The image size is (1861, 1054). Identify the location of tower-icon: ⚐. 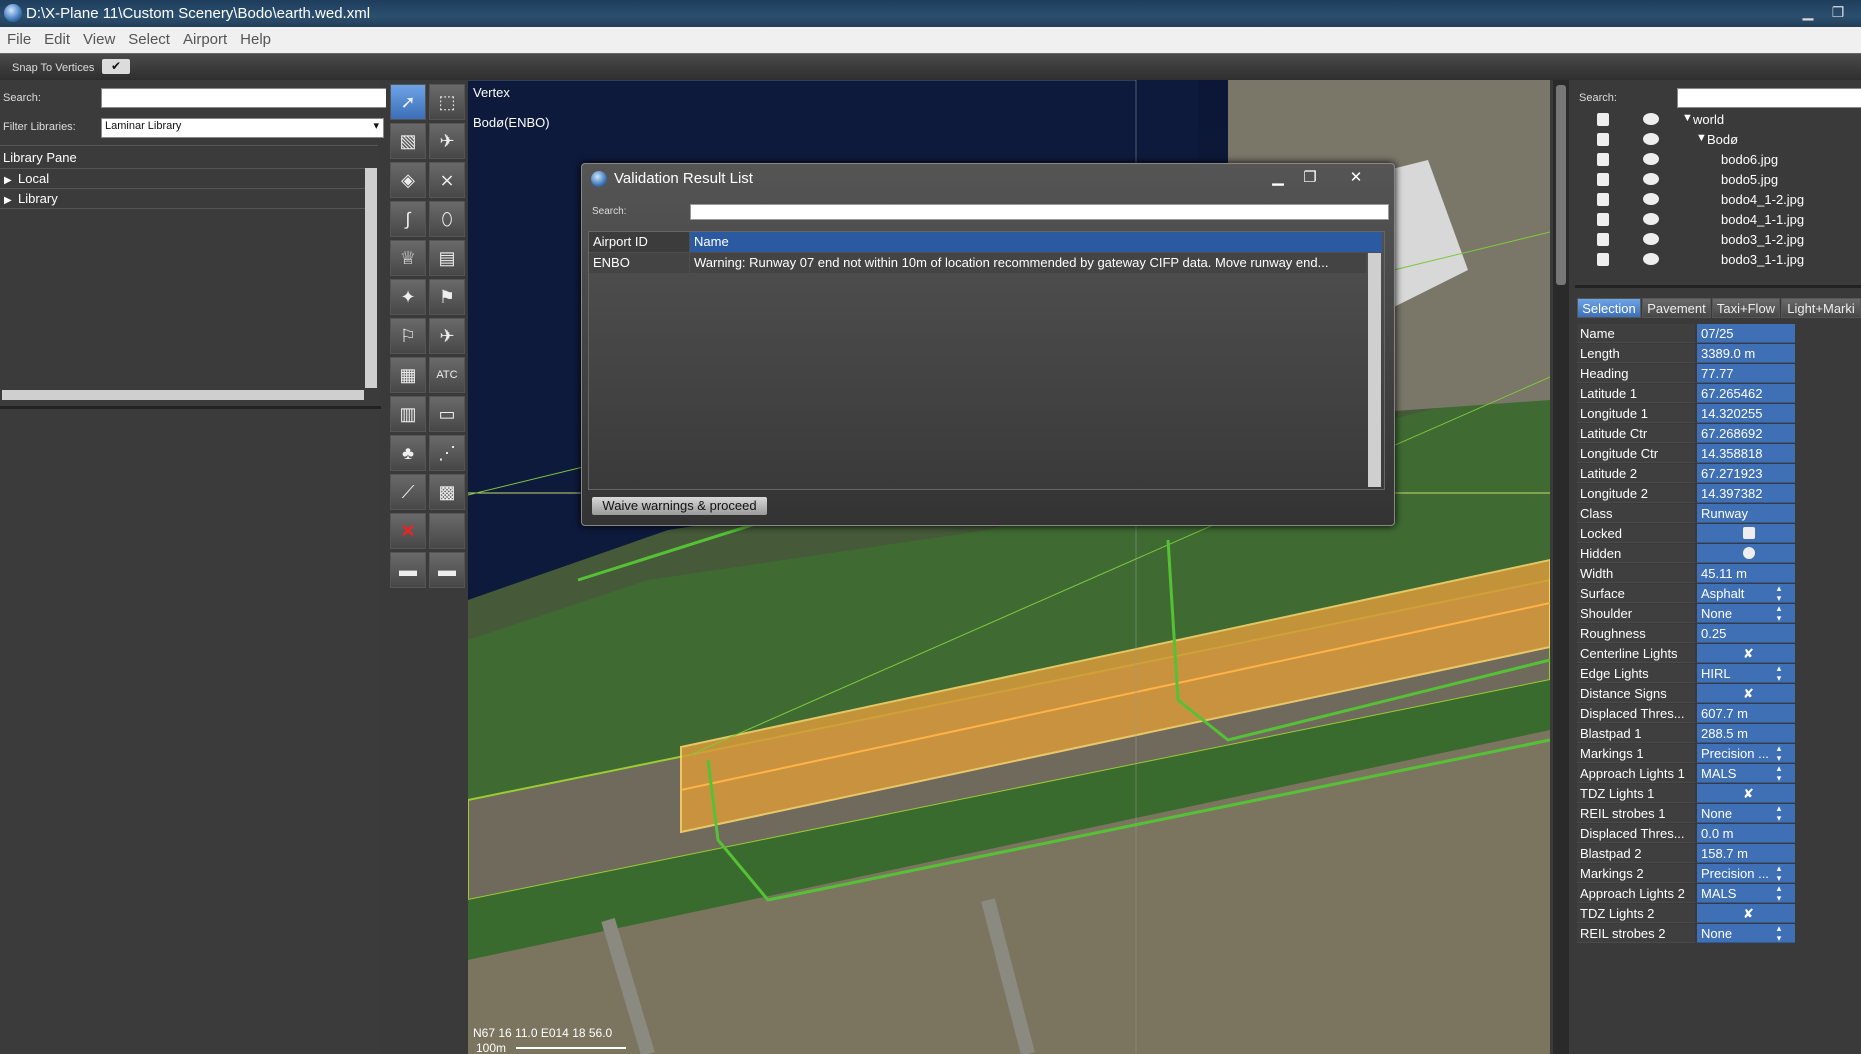
(408, 336).